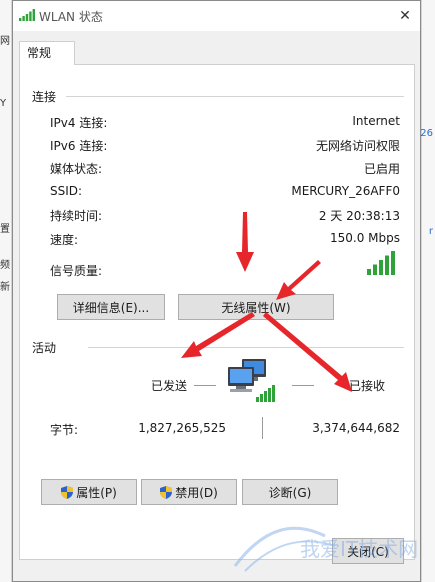  I want to click on diagnose-button: 诊断(G), so click(290, 492).